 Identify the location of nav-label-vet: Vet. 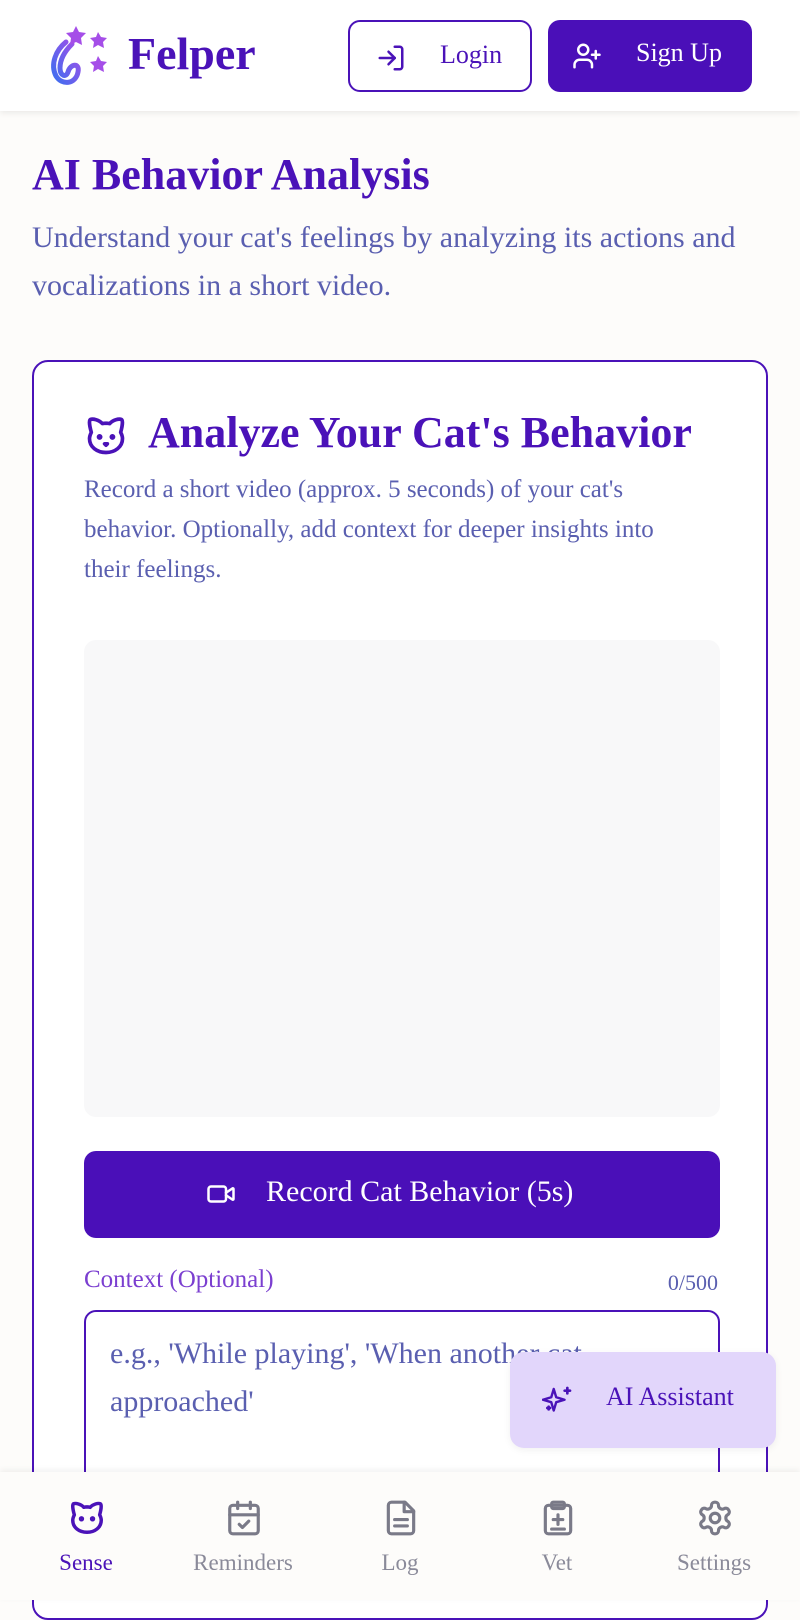
(557, 1562).